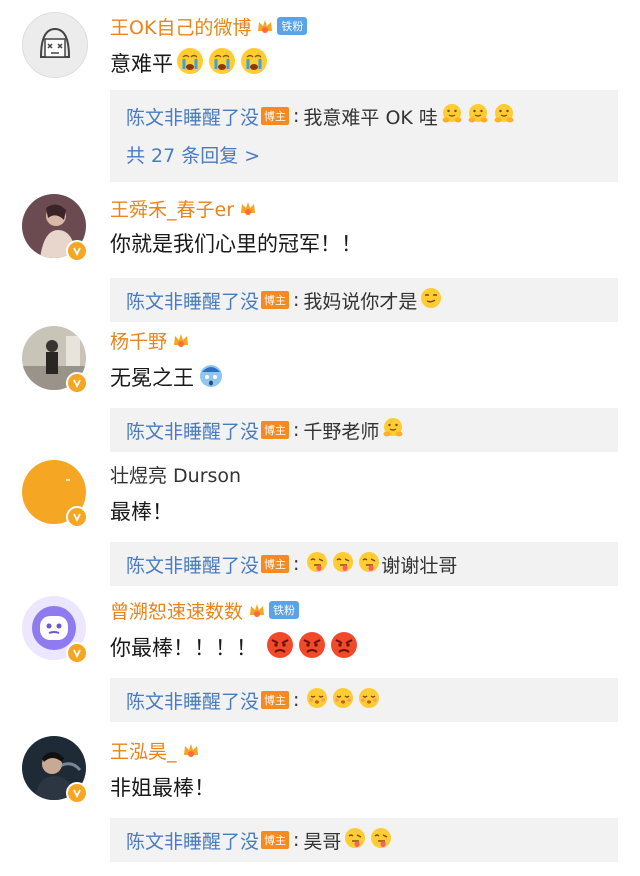  Describe the element at coordinates (364, 136) in the screenshot. I see `reply-box: 陈文非睡醒了没 博主 : 我意难平 OK 哇 共 27 条回复 >` at that location.